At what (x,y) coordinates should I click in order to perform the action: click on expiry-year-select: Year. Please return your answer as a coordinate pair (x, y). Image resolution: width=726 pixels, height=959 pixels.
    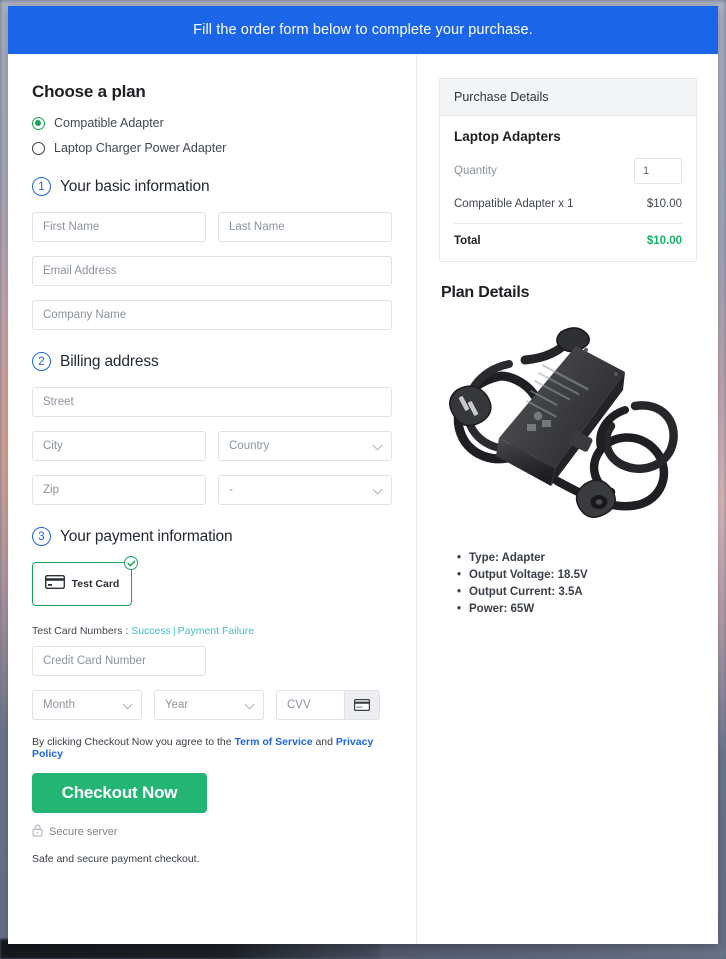
    Looking at the image, I should click on (209, 705).